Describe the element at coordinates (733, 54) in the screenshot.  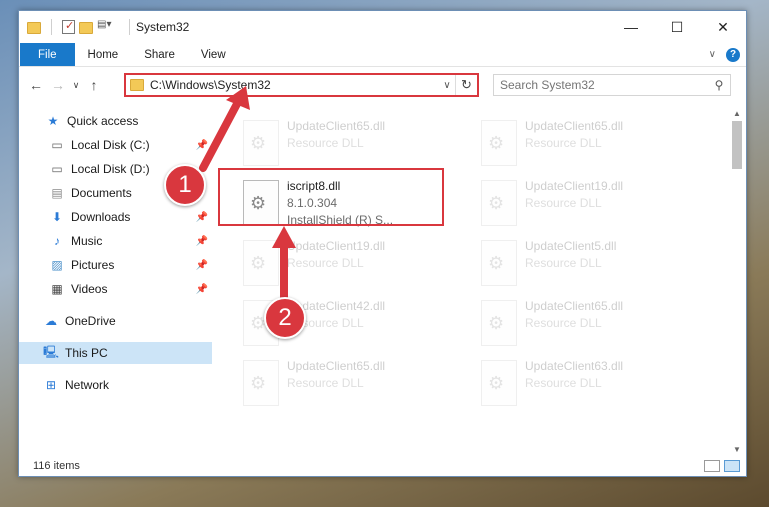
I see `help-icon: ?` at that location.